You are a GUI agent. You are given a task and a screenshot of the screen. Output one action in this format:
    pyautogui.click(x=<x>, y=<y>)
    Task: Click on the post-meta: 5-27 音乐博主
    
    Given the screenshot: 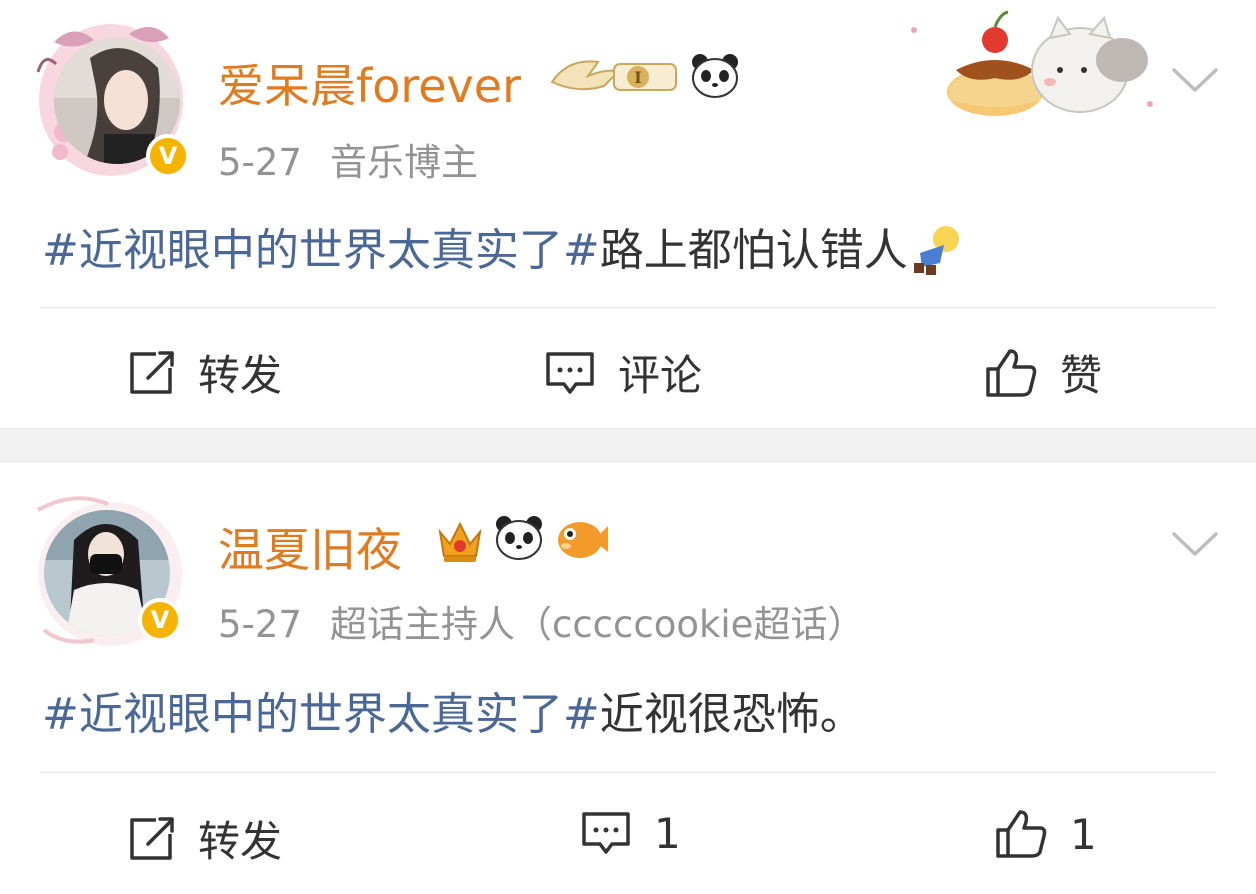 What is the action you would take?
    pyautogui.click(x=348, y=159)
    